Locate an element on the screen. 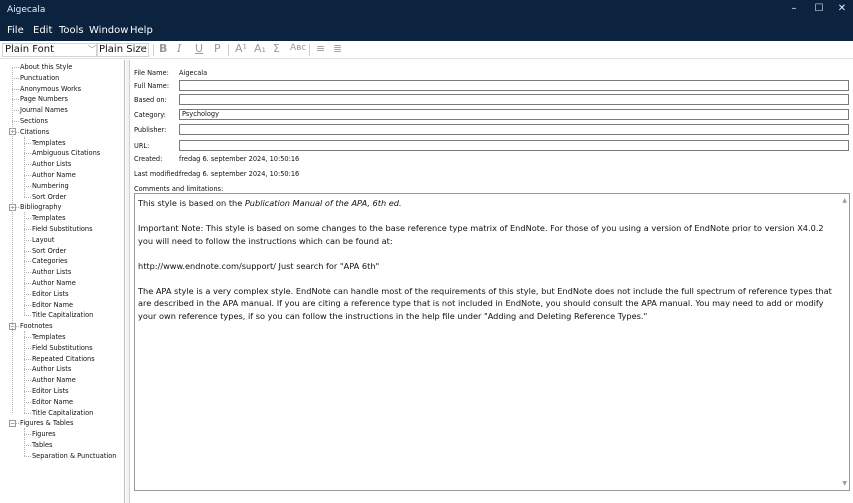 Image resolution: width=853 pixels, height=503 pixels. smallcaps-icon: Aʙᴄ is located at coordinates (298, 48).